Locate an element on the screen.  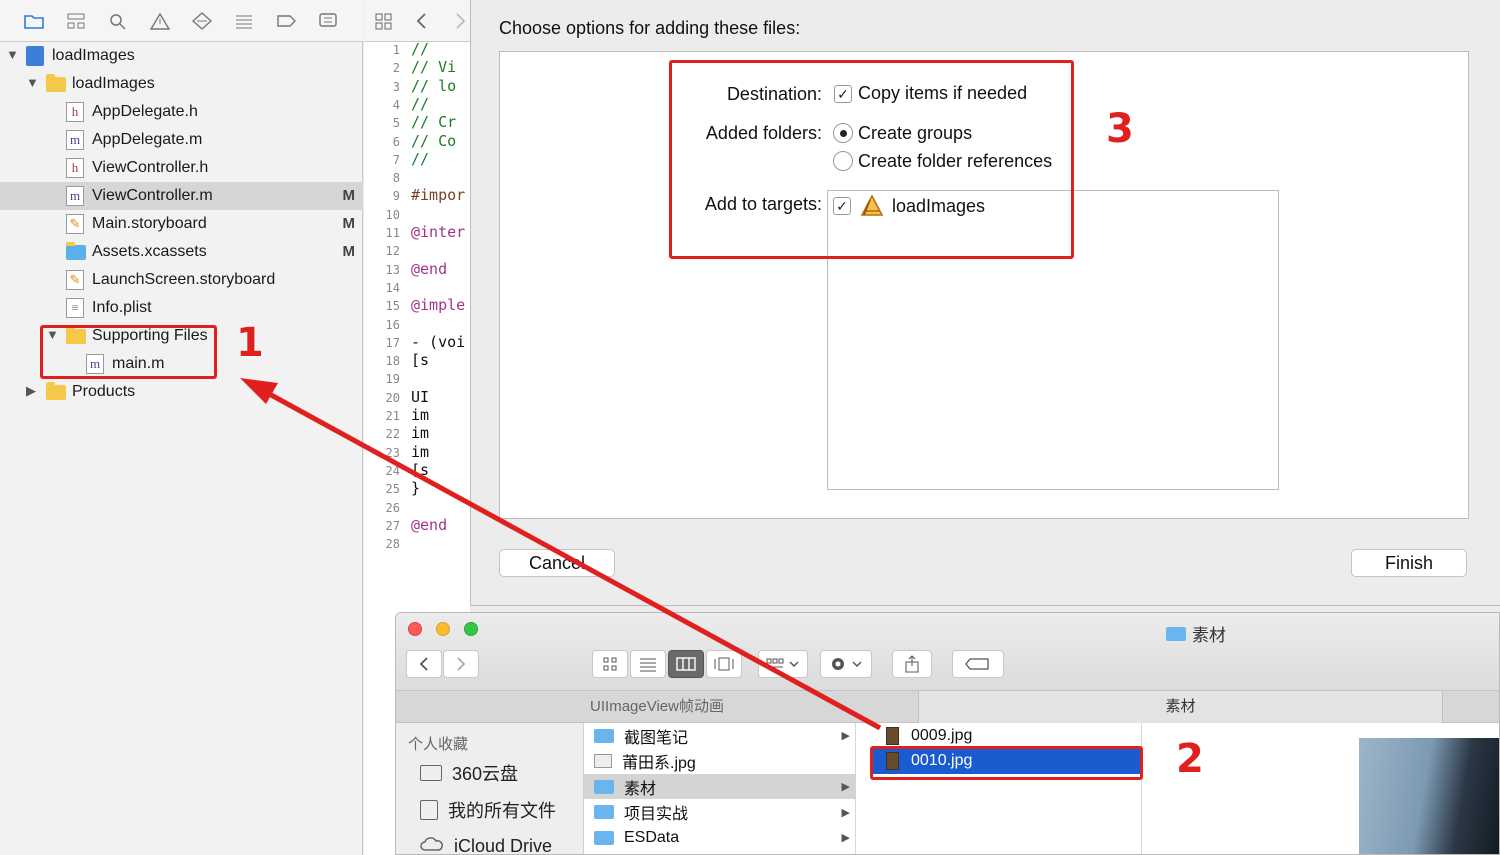
zoom-window-button is located at coordinates (471, 629).